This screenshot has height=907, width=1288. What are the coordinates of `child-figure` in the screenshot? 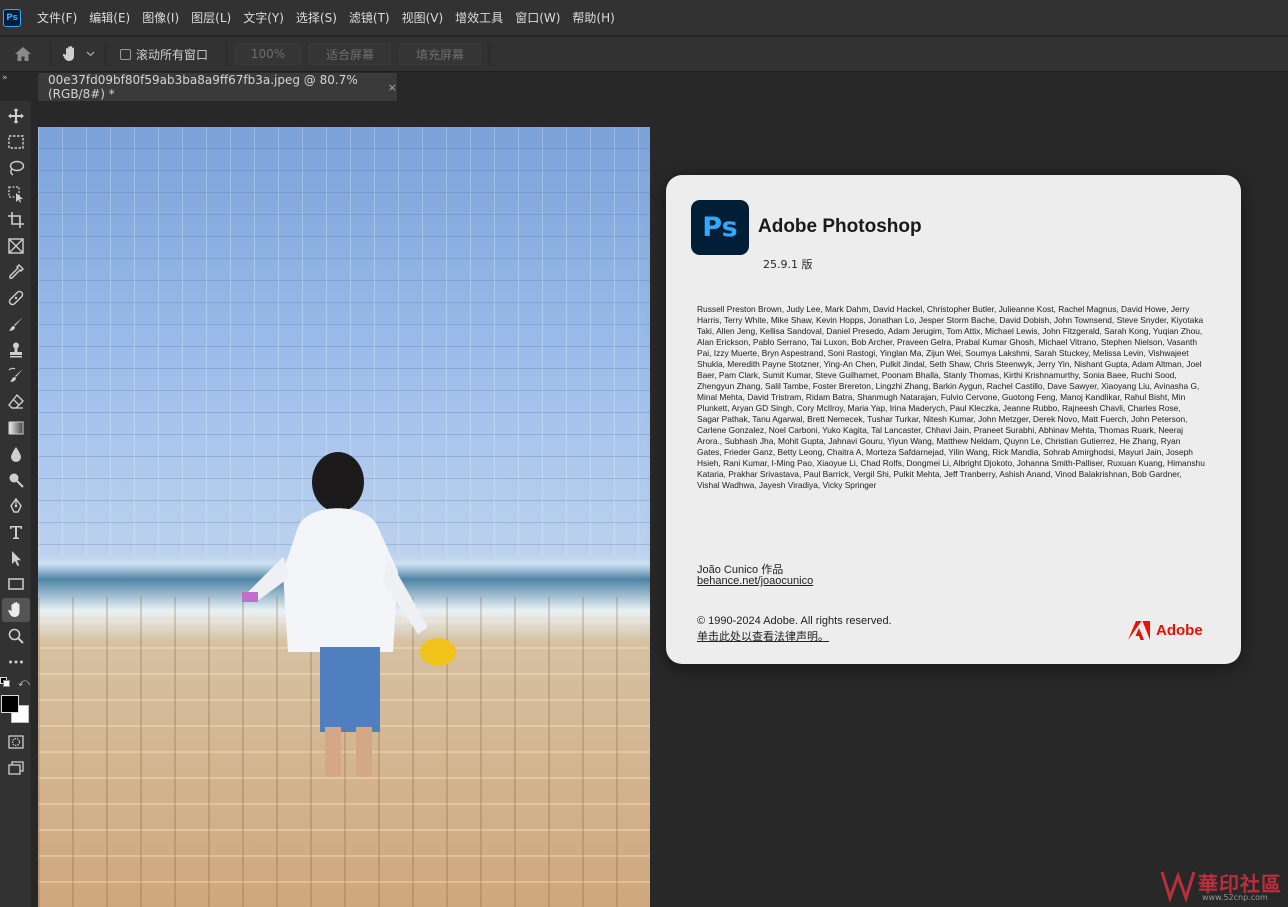 It's located at (349, 614).